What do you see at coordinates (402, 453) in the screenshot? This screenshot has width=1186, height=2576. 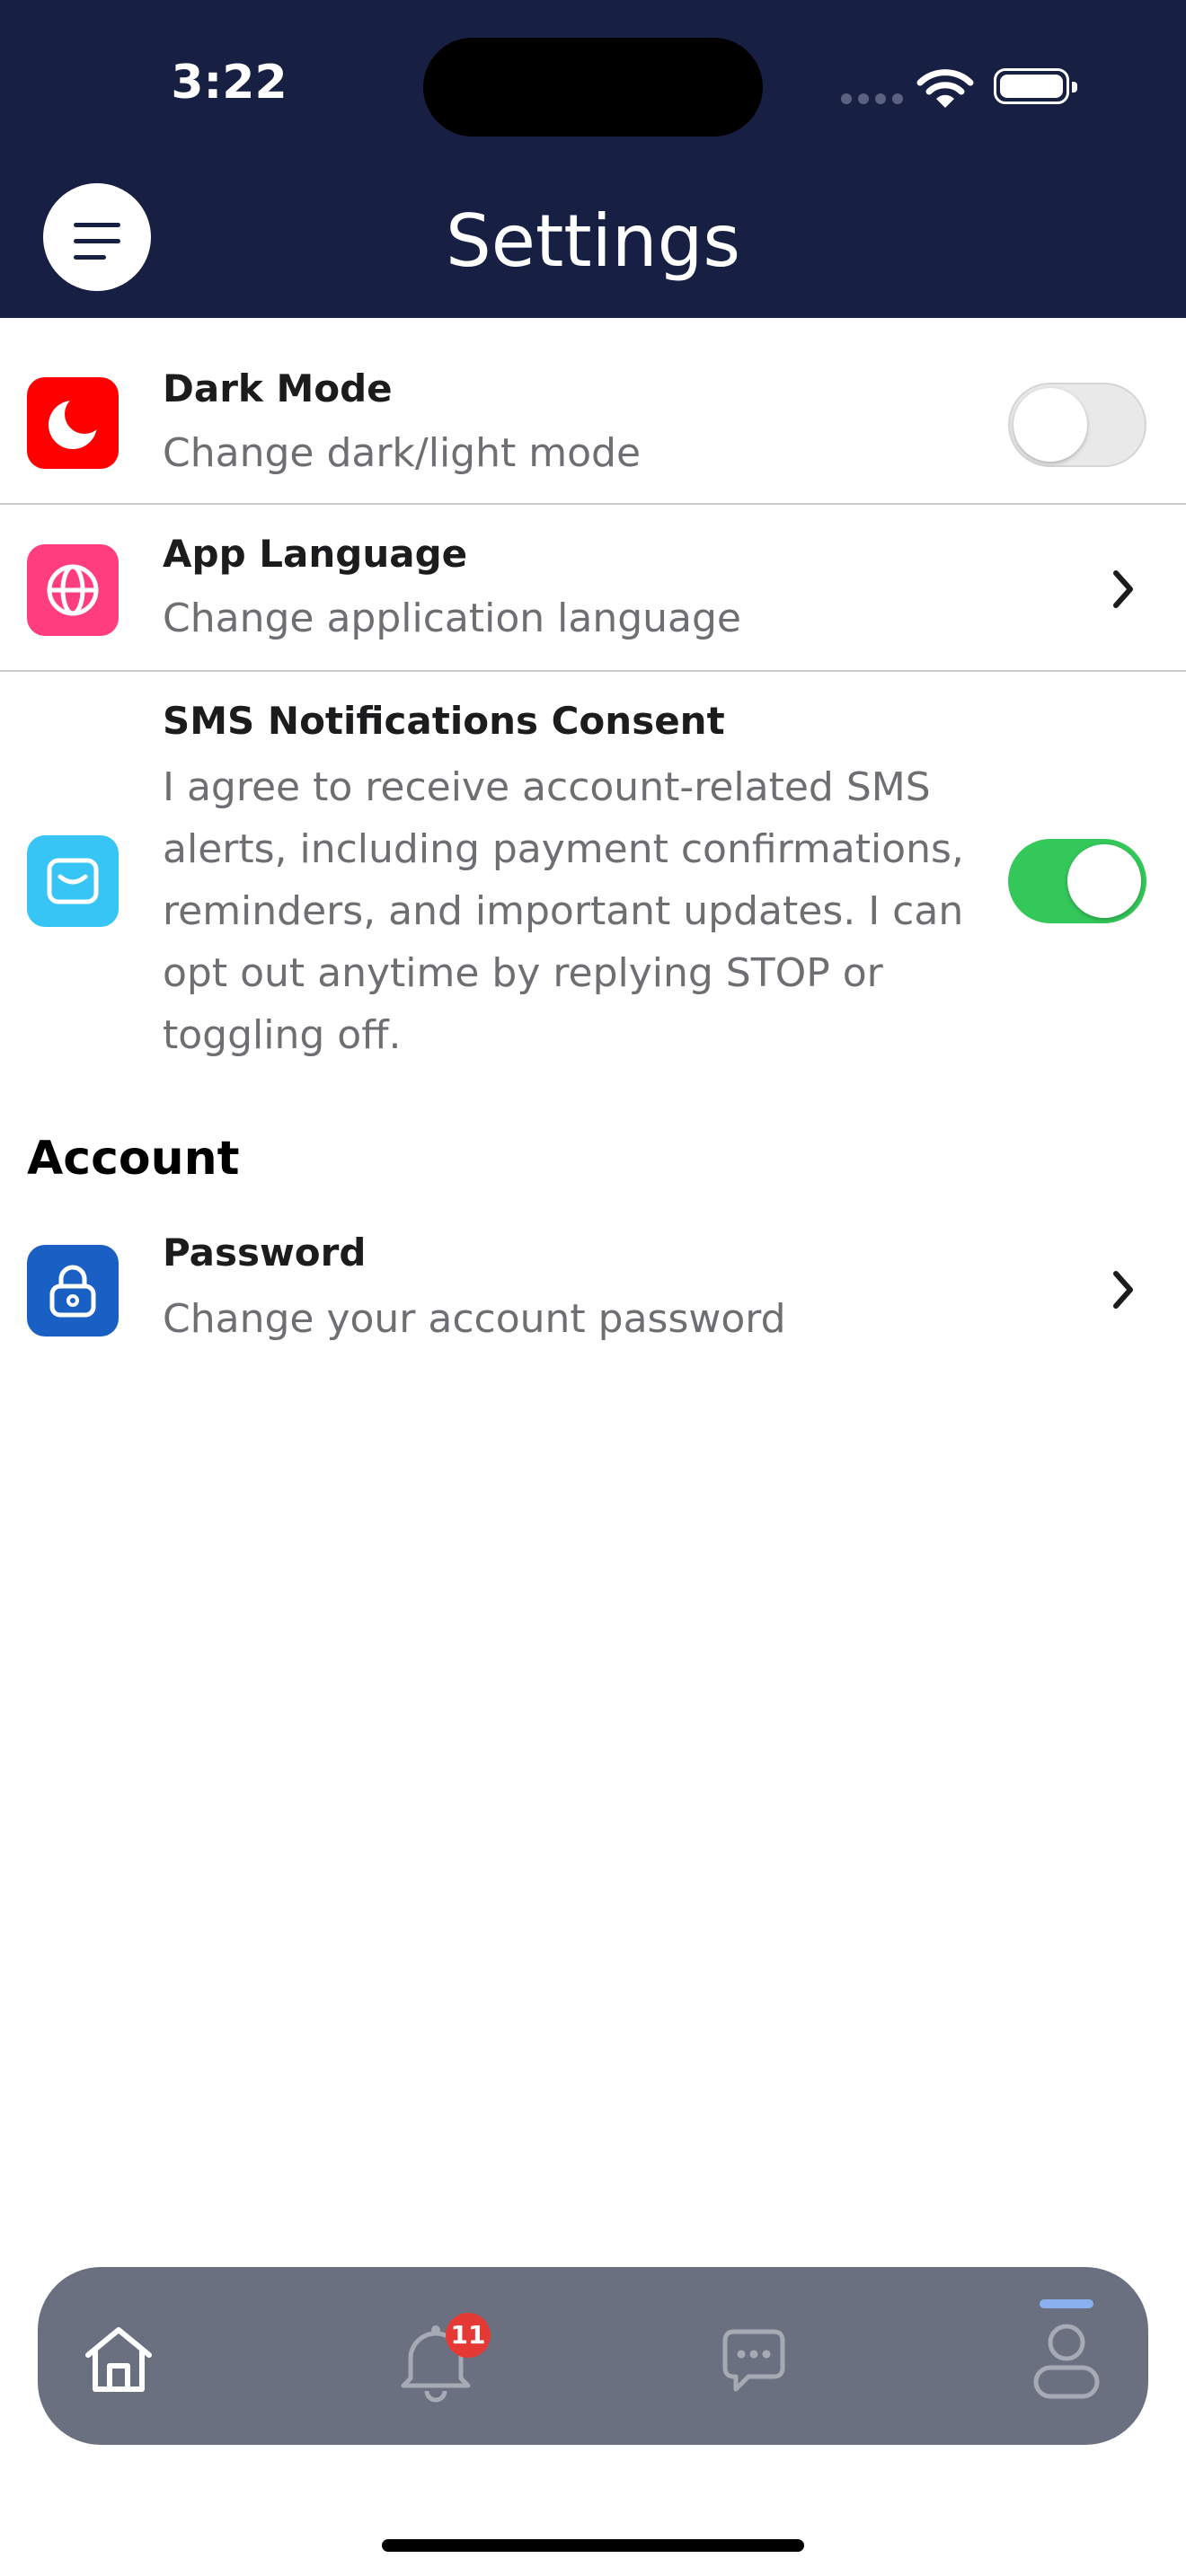 I see `dark-mode-subtitle: Change dark/light mode` at bounding box center [402, 453].